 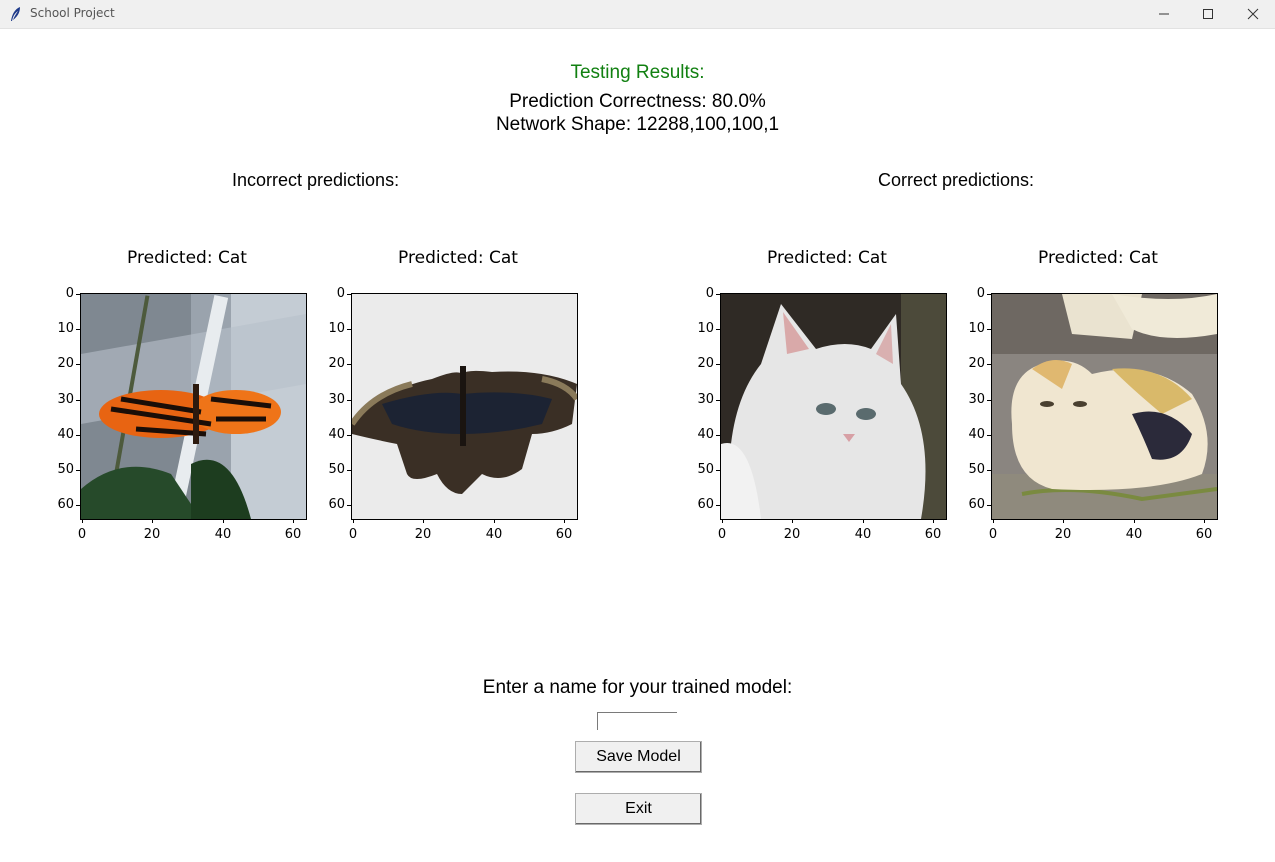 I want to click on minimize-icon, so click(x=1164, y=14).